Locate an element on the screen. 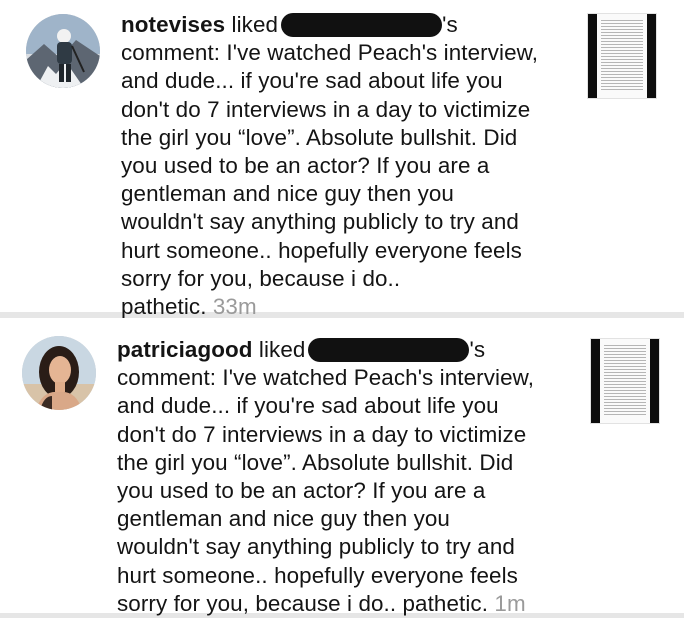 This screenshot has width=684, height=618. user-avatar-woman-icon is located at coordinates (59, 373).